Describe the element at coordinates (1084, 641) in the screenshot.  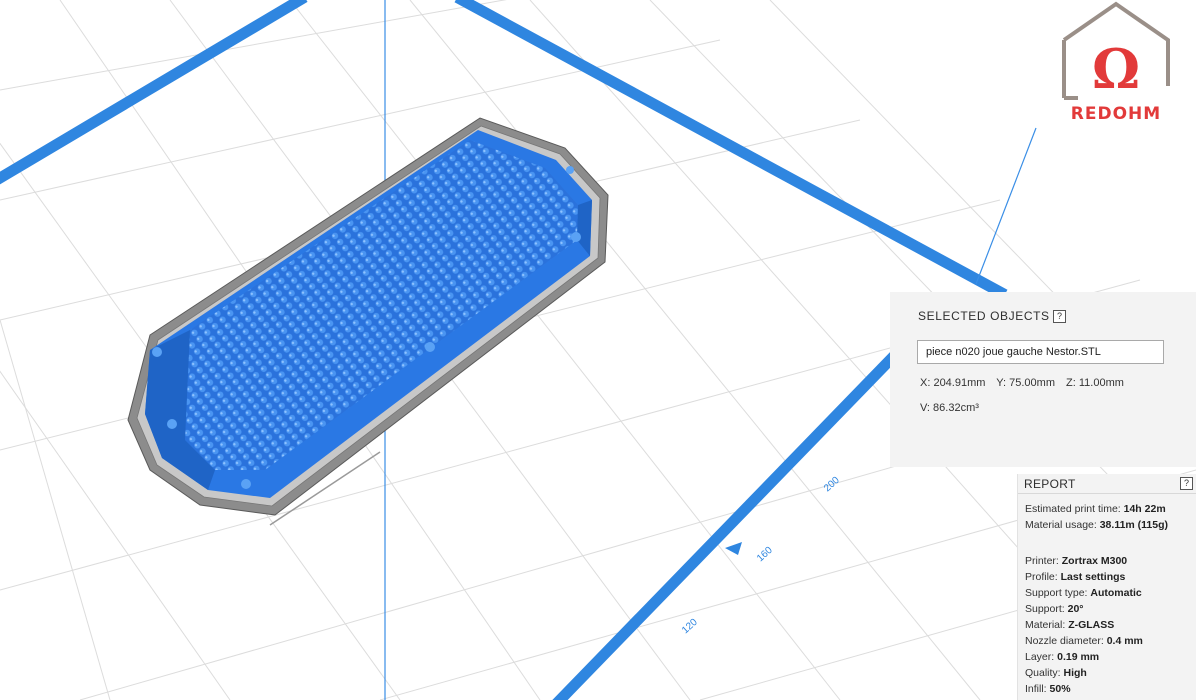
I see `report-line-nozzle: Nozzle diameter: 0.4 mm` at that location.